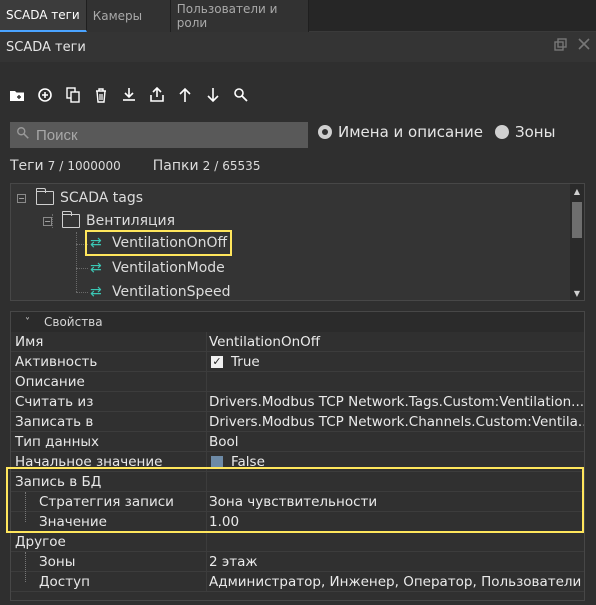 The image size is (596, 605). I want to click on prop-row: Тип данных Bool, so click(297, 442).